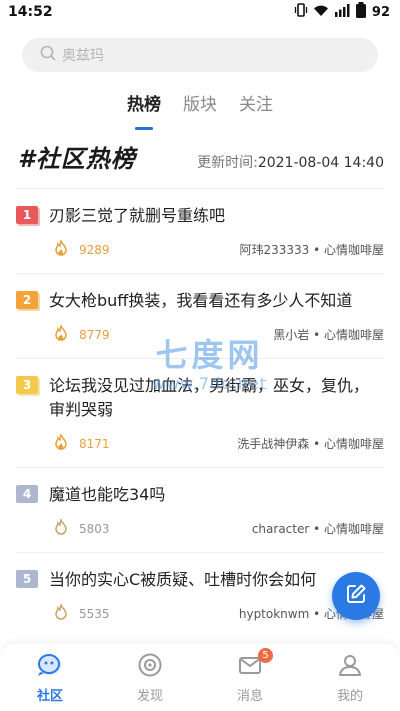  Describe the element at coordinates (227, 163) in the screenshot. I see `update-time-label: 更新时间:` at that location.